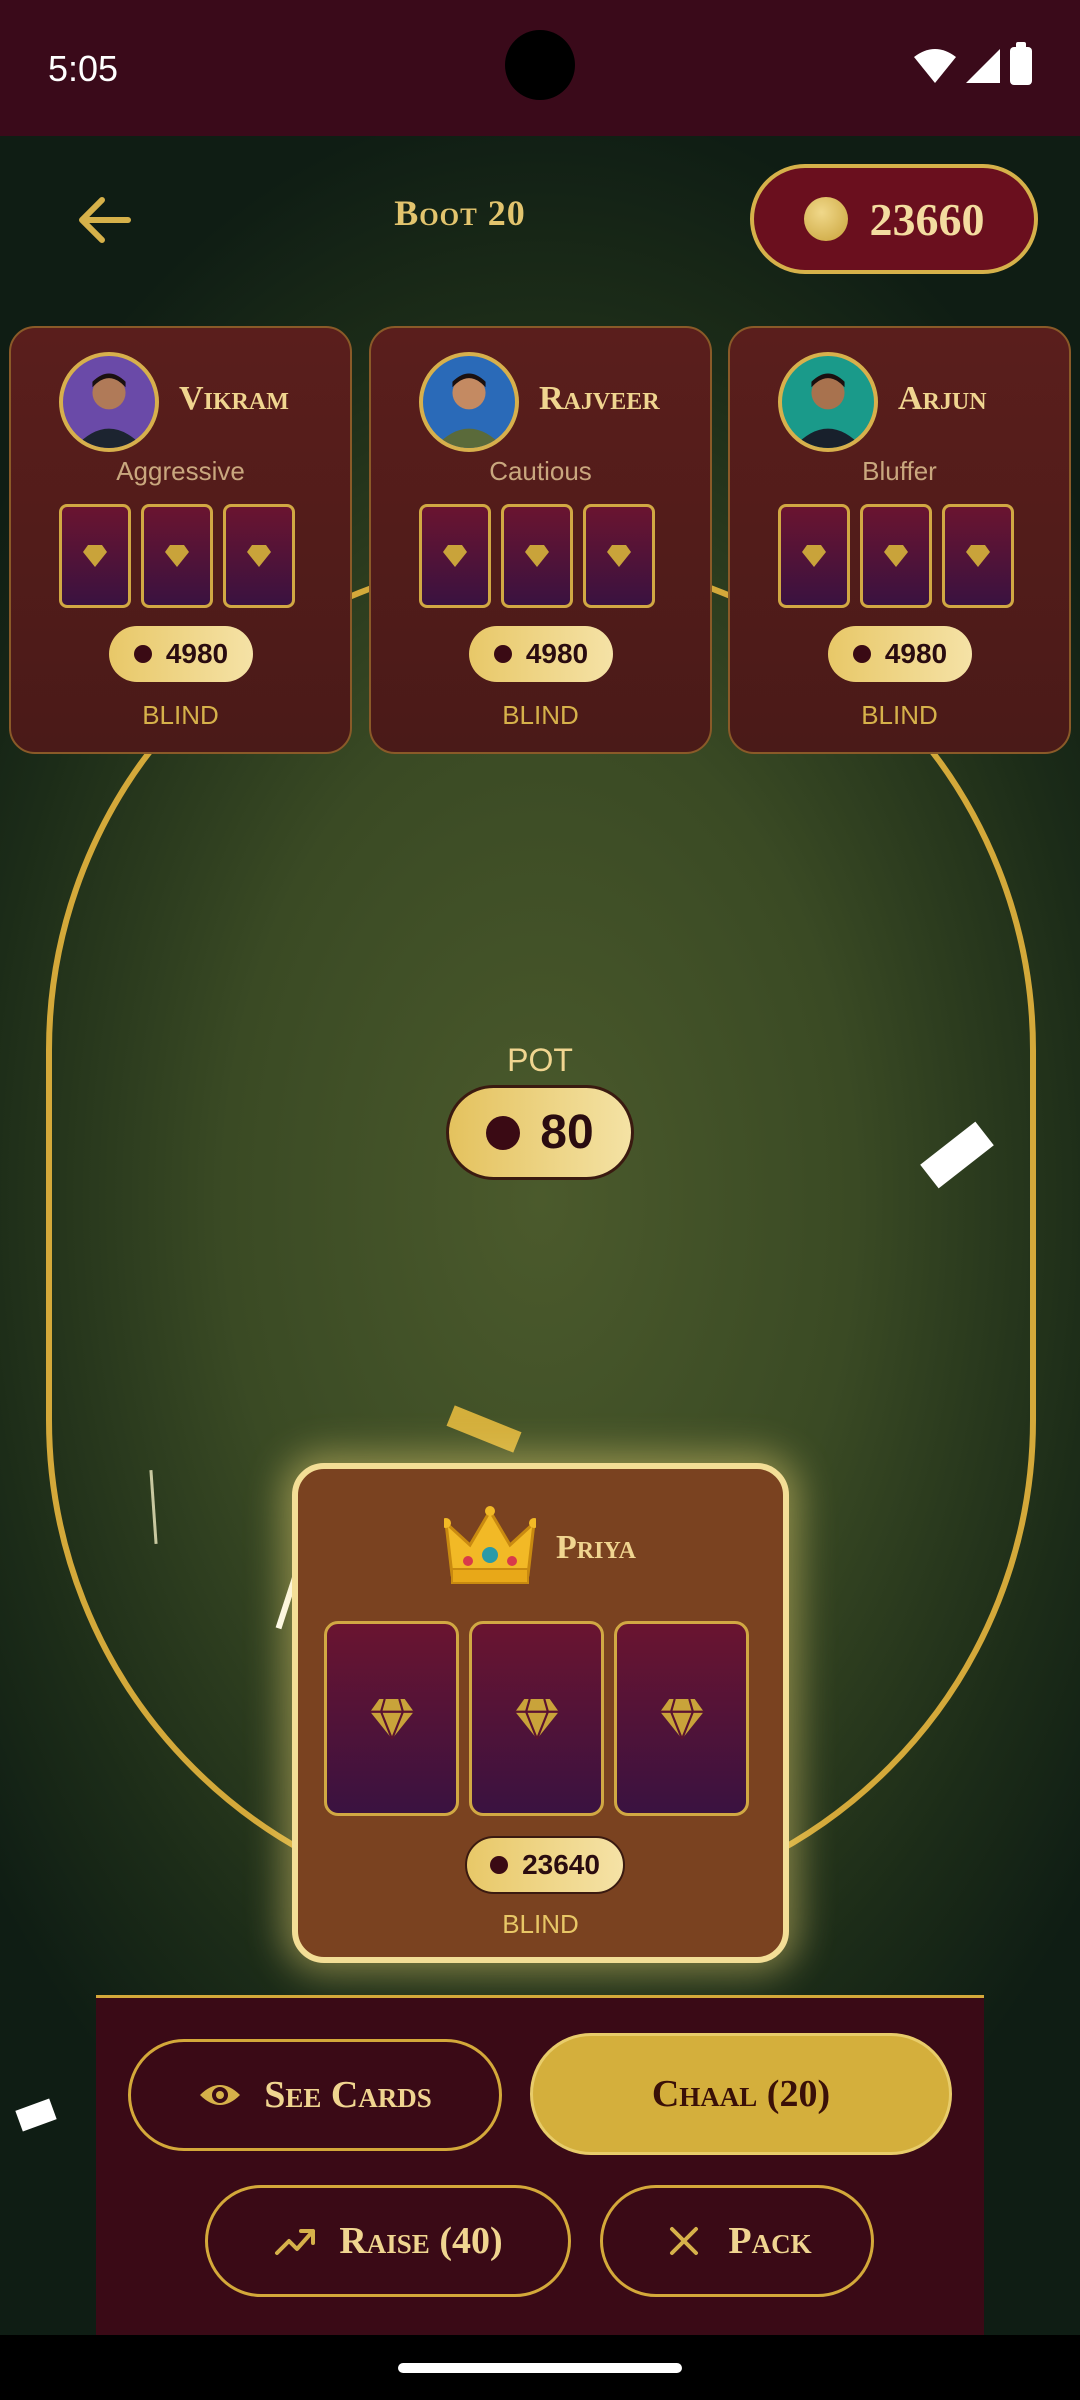  Describe the element at coordinates (180, 471) in the screenshot. I see `opponent-style: Aggressive` at that location.